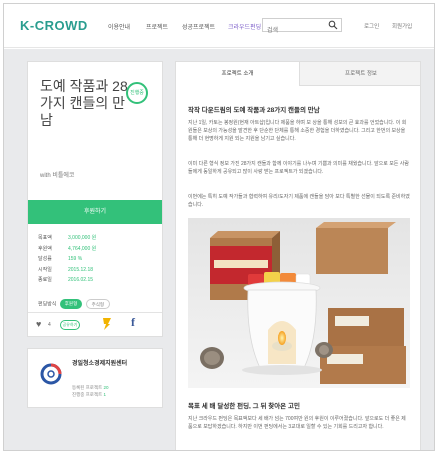 The width and height of the screenshot is (438, 454). I want to click on method-reward-pill: 후원형, so click(71, 304).